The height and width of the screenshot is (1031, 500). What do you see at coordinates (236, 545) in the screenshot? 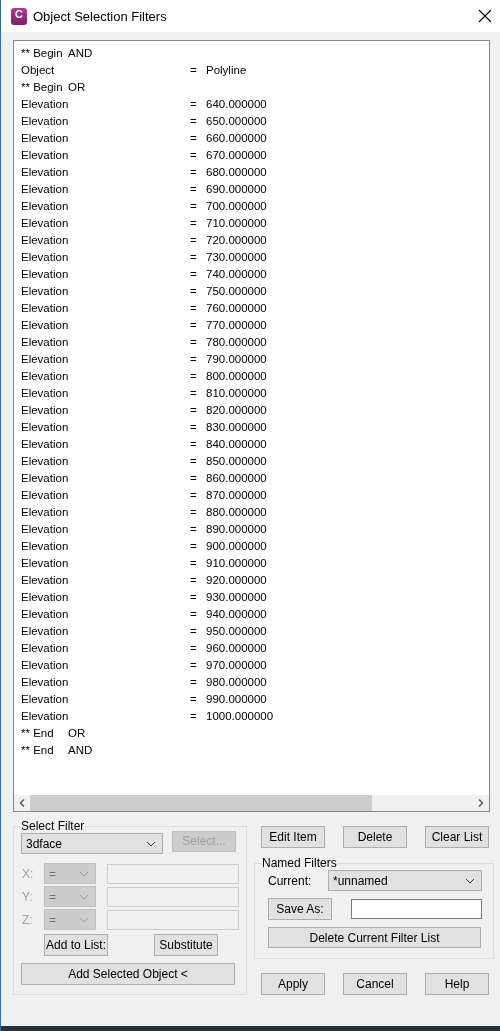
I see `filter-value: 900.000000` at bounding box center [236, 545].